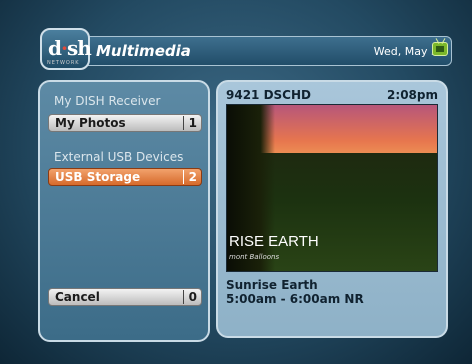 The height and width of the screenshot is (364, 472). Describe the element at coordinates (107, 101) in the screenshot. I see `section-label-receiver: My DISH Receiver` at that location.